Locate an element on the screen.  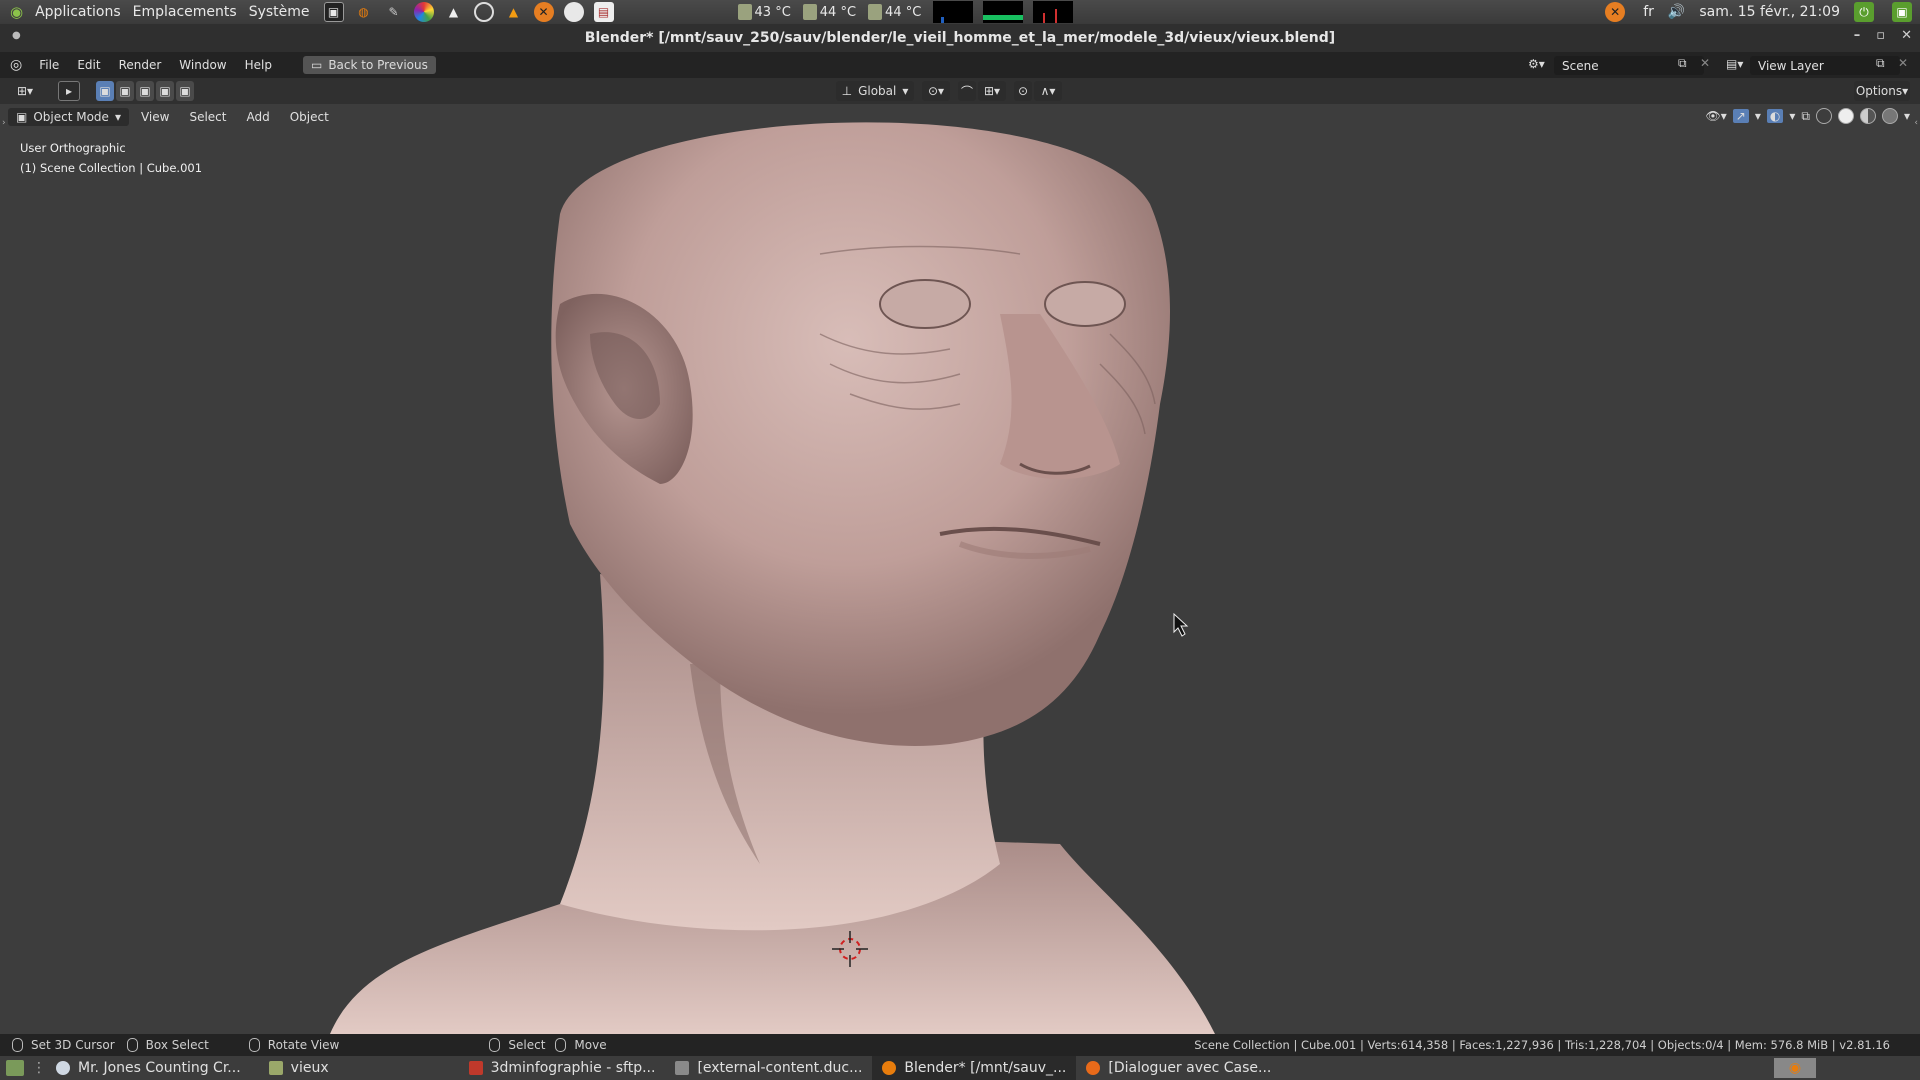
back-to-previous-button: ▭ Back to Previous is located at coordinates (369, 65).